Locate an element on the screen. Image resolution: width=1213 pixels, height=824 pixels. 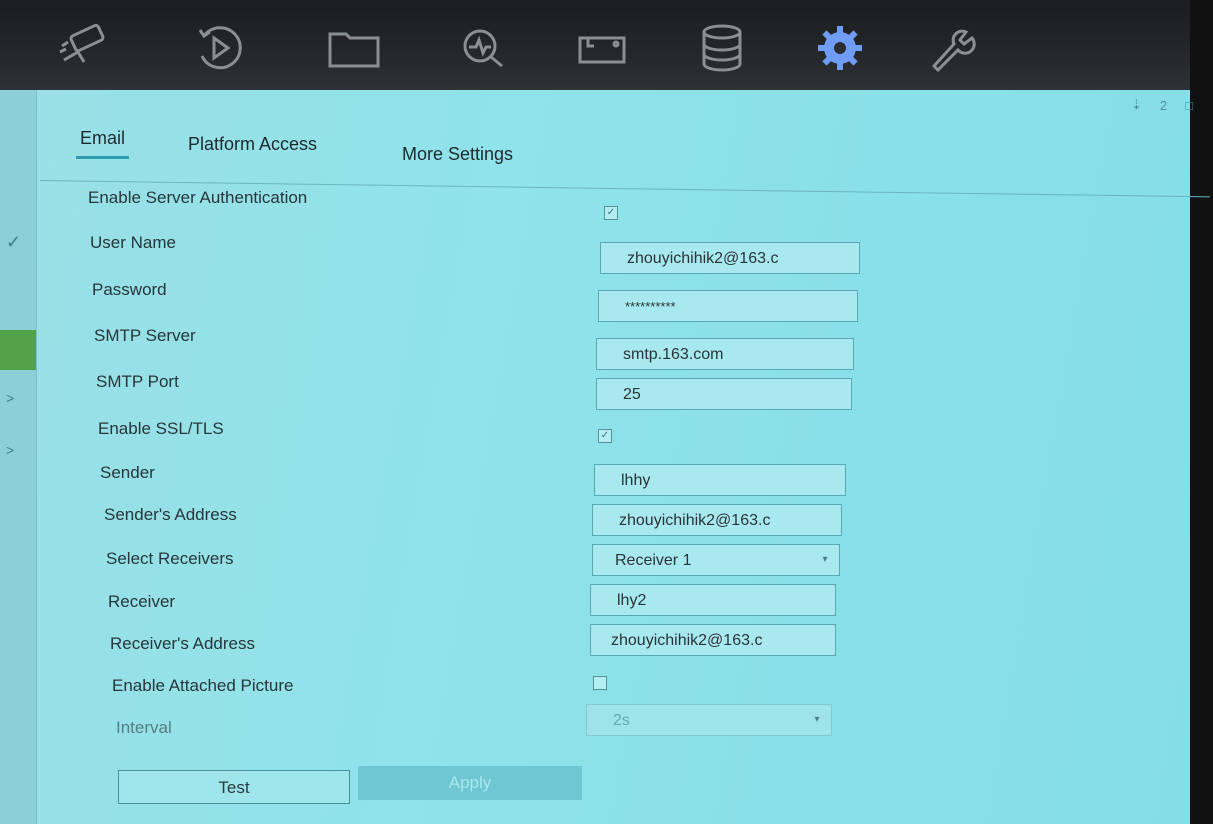
smart-search-icon is located at coordinates (484, 48).